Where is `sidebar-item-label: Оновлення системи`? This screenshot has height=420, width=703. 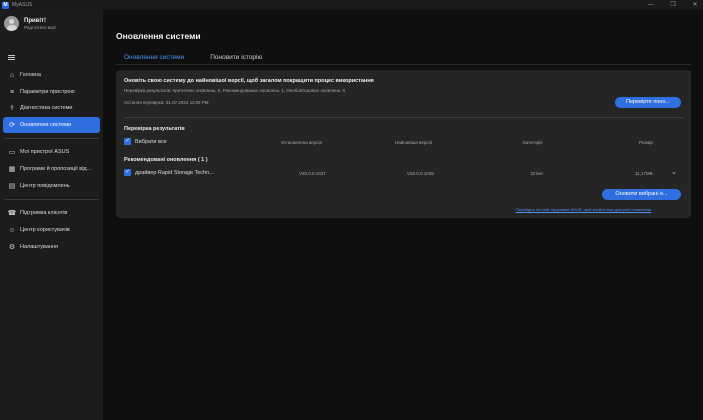 sidebar-item-label: Оновлення системи is located at coordinates (45, 125).